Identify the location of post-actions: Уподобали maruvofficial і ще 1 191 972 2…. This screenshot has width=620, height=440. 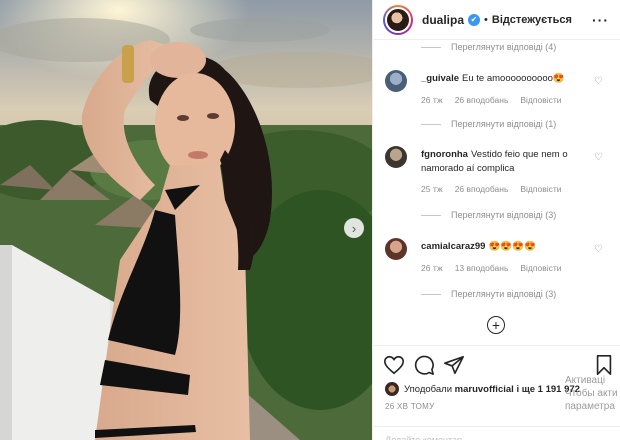
(496, 392).